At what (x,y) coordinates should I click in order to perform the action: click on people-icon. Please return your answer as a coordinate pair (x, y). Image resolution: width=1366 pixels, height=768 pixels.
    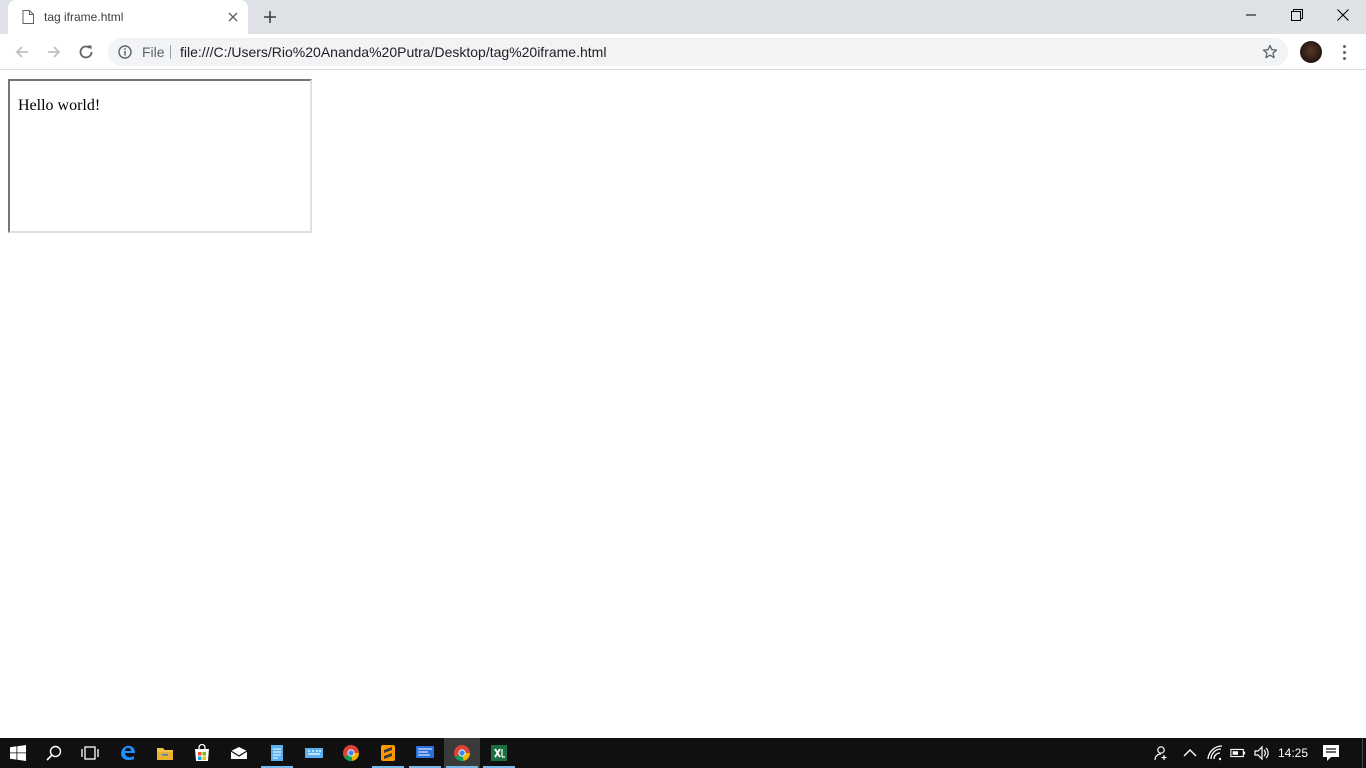
    Looking at the image, I should click on (1160, 753).